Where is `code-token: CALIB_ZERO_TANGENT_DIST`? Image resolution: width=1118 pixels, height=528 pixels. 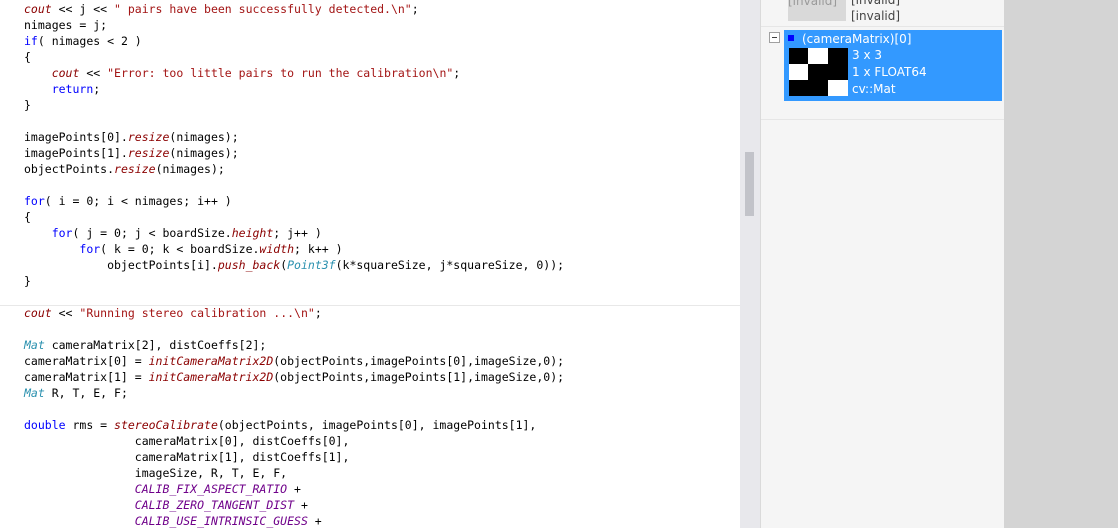 code-token: CALIB_ZERO_TANGENT_DIST is located at coordinates (214, 505).